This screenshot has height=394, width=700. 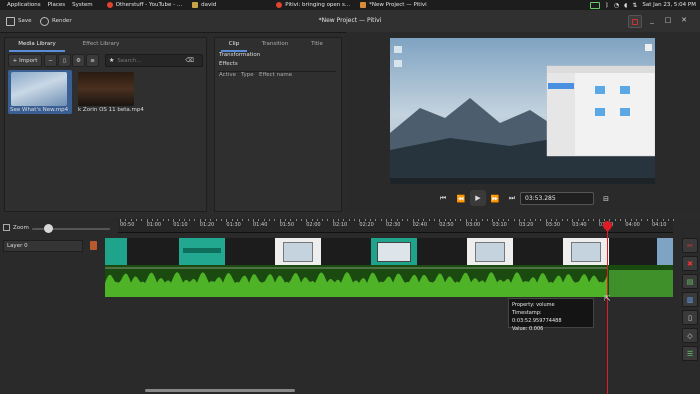 I want to click on media-search: ★ ⌫, so click(x=154, y=60).